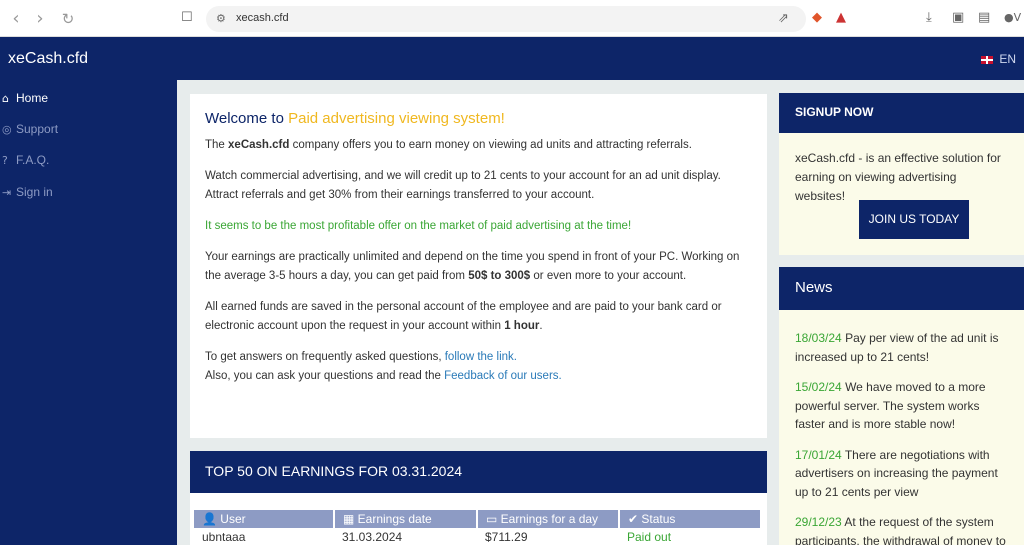 The height and width of the screenshot is (545, 1024). Describe the element at coordinates (690, 519) in the screenshot. I see `column-status: ✔ Status` at that location.